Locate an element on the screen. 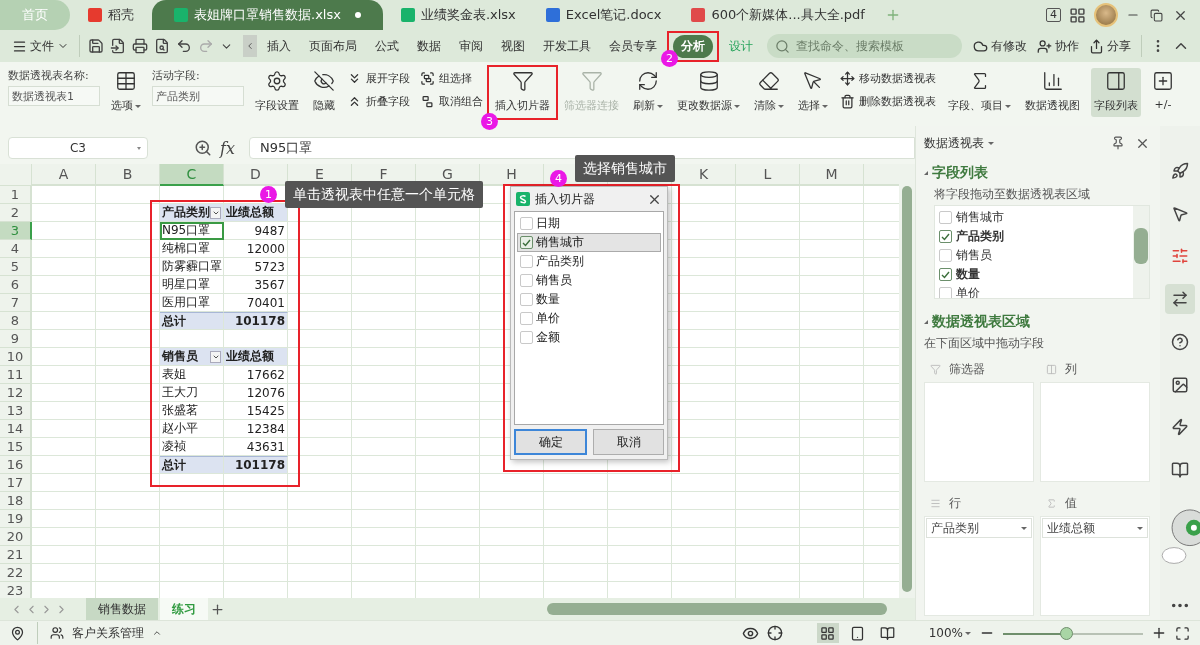 The height and width of the screenshot is (645, 1200). callout-tooltip: 单击透视表中任意一个单元格 is located at coordinates (384, 194).